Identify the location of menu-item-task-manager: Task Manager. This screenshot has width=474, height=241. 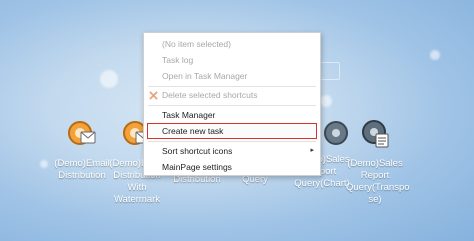
(232, 115).